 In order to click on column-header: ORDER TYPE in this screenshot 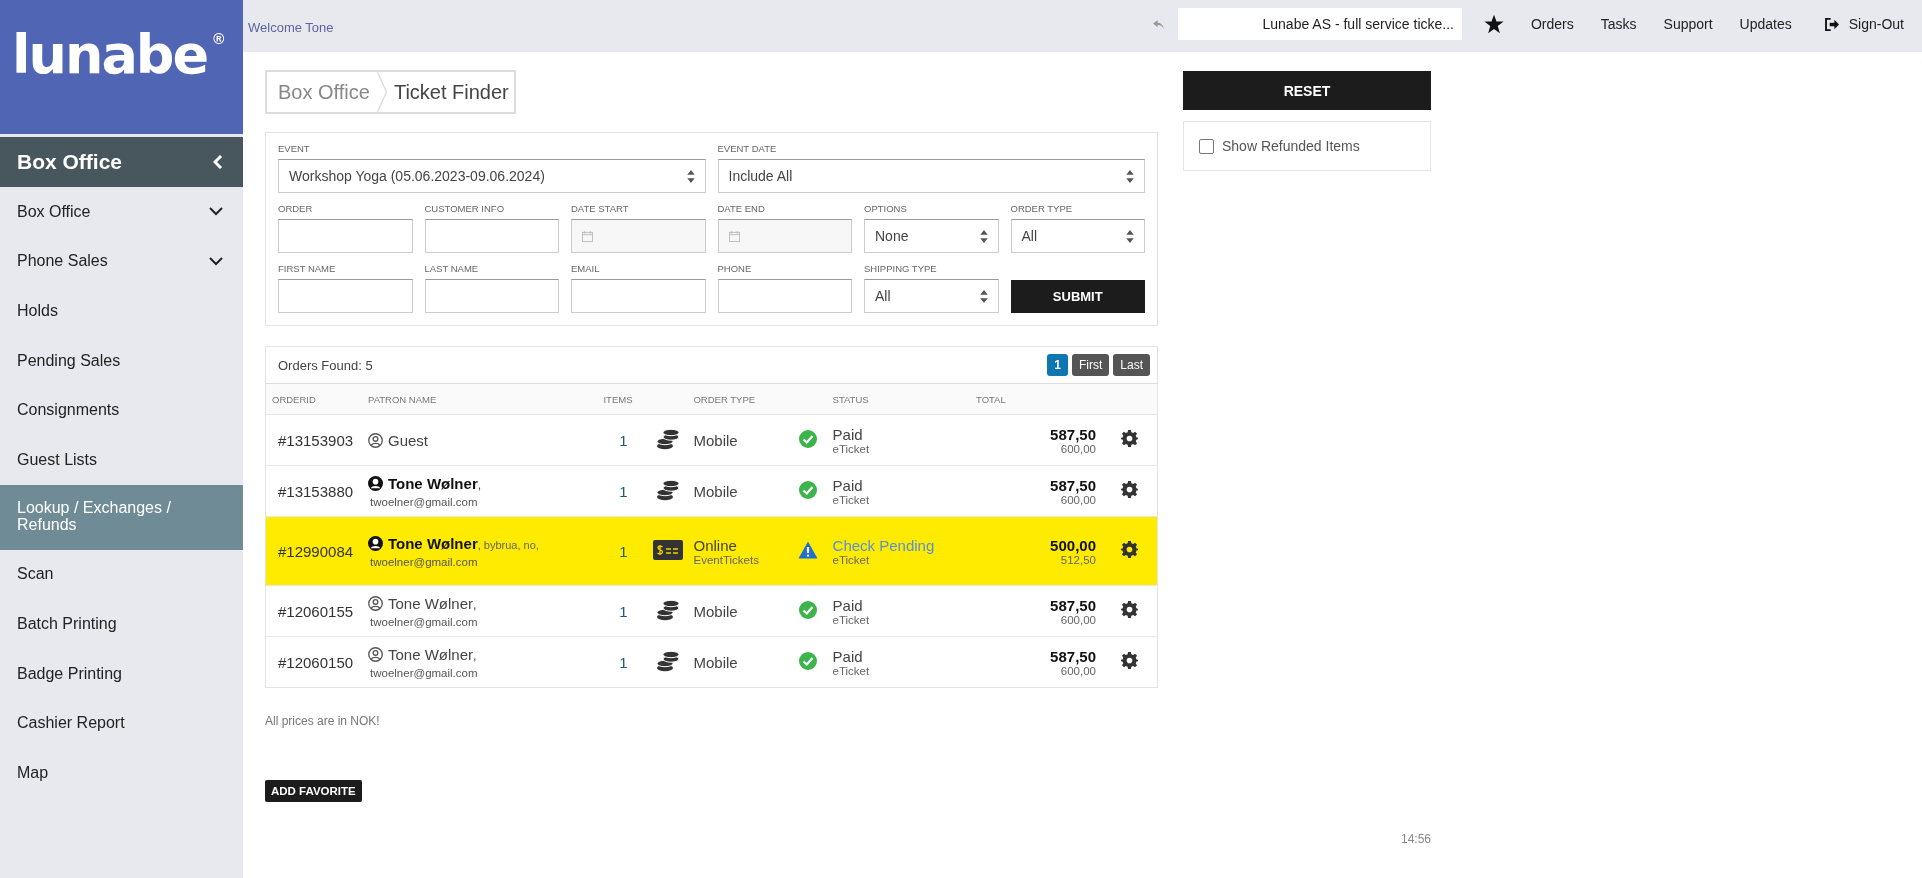, I will do `click(735, 399)`.